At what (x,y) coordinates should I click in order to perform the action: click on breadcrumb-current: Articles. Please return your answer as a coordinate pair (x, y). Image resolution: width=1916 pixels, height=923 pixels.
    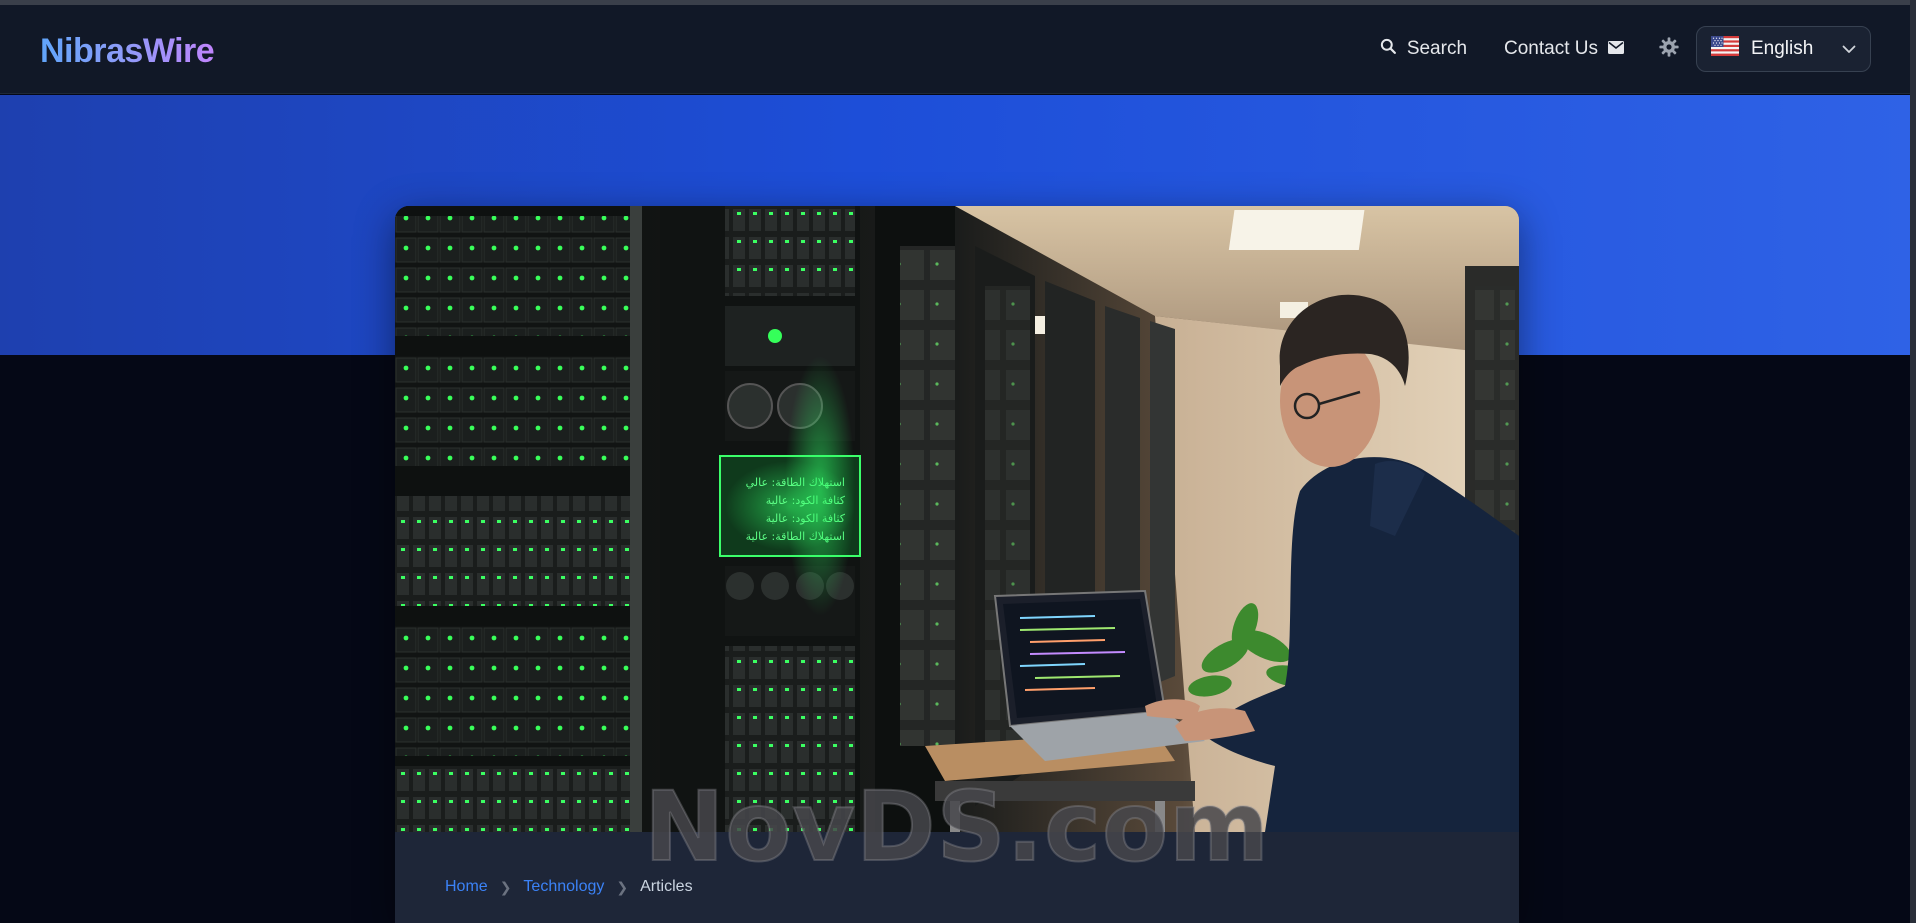
    Looking at the image, I should click on (666, 886).